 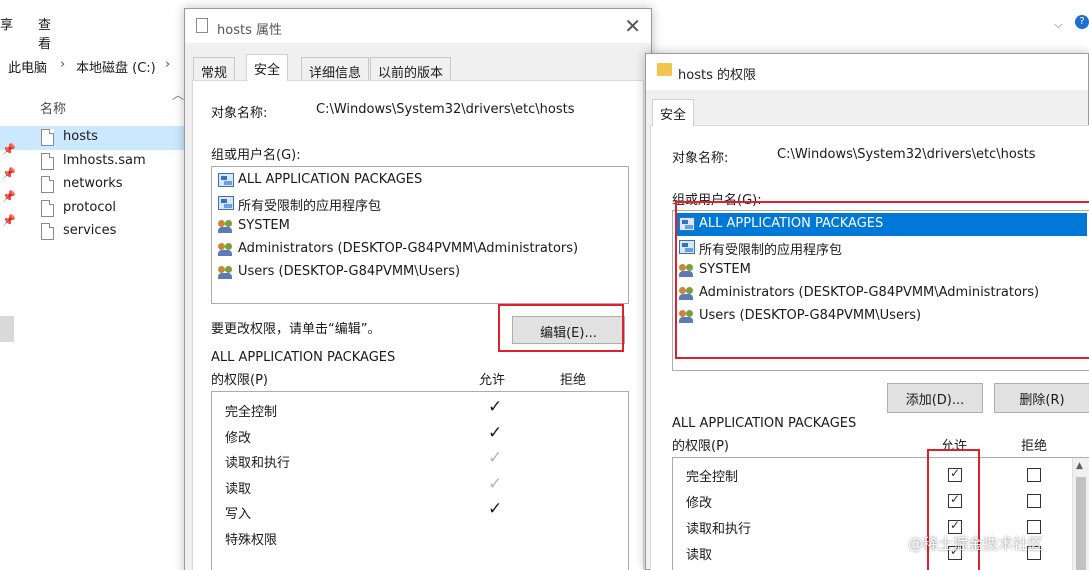 What do you see at coordinates (1041, 398) in the screenshot?
I see `remove-button: 删除(R)` at bounding box center [1041, 398].